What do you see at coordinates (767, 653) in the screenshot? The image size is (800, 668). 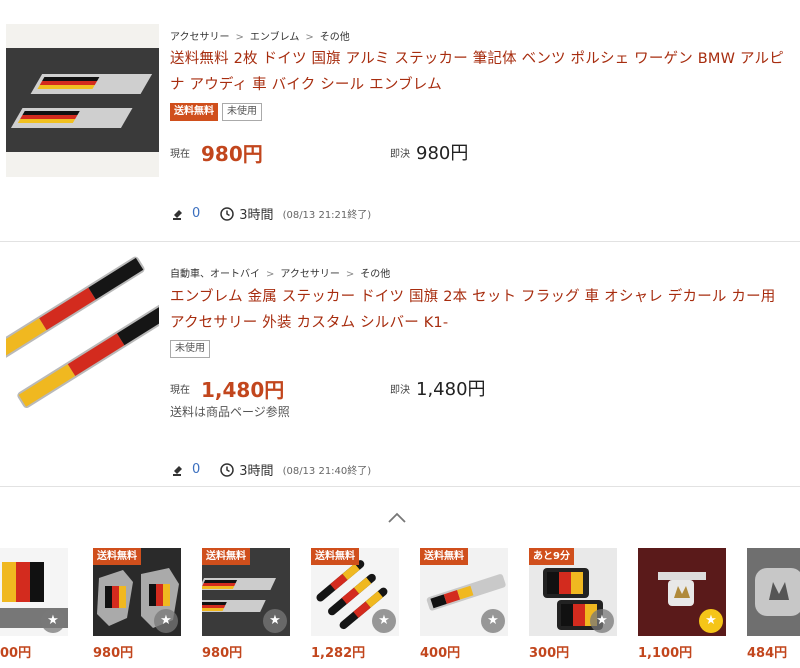 I see `carousel-price: 484円` at bounding box center [767, 653].